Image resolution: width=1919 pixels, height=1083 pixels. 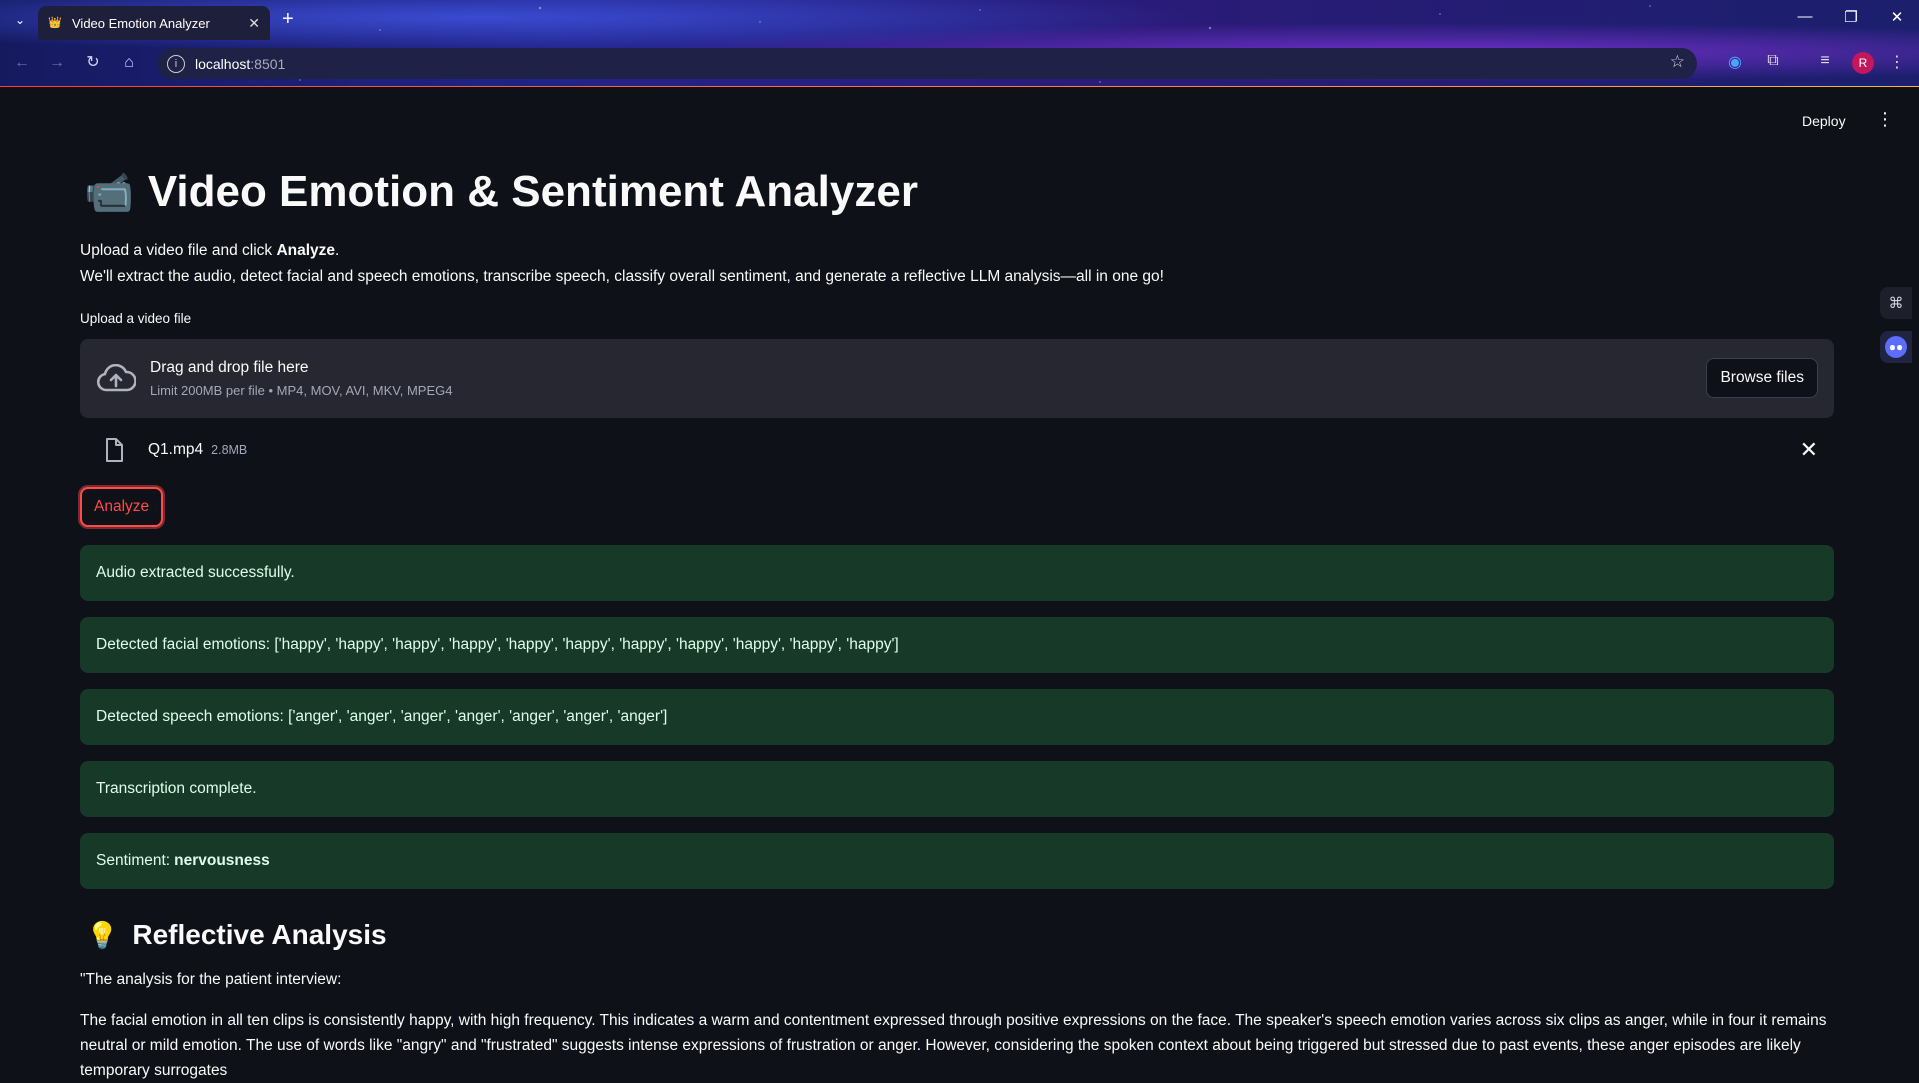 What do you see at coordinates (129, 63) in the screenshot?
I see `home-icon: ⌂` at bounding box center [129, 63].